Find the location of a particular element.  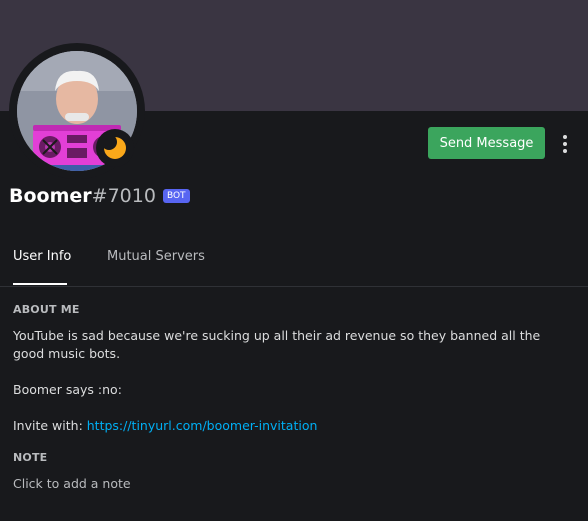

invite-prefix: Invite with: is located at coordinates (50, 425).